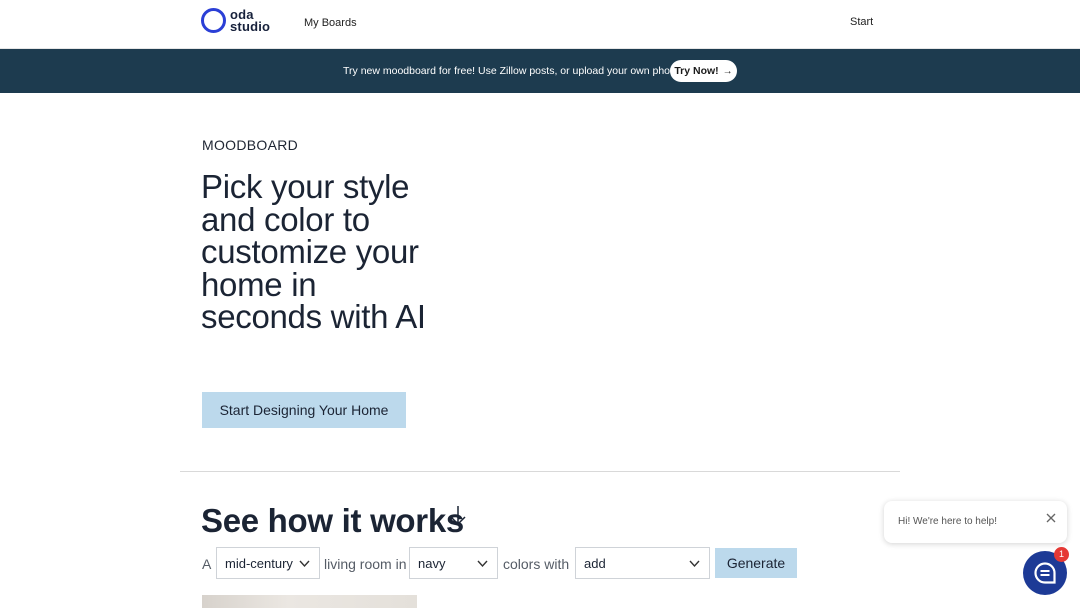 The width and height of the screenshot is (1080, 608). I want to click on logo-text: oda studio, so click(250, 21).